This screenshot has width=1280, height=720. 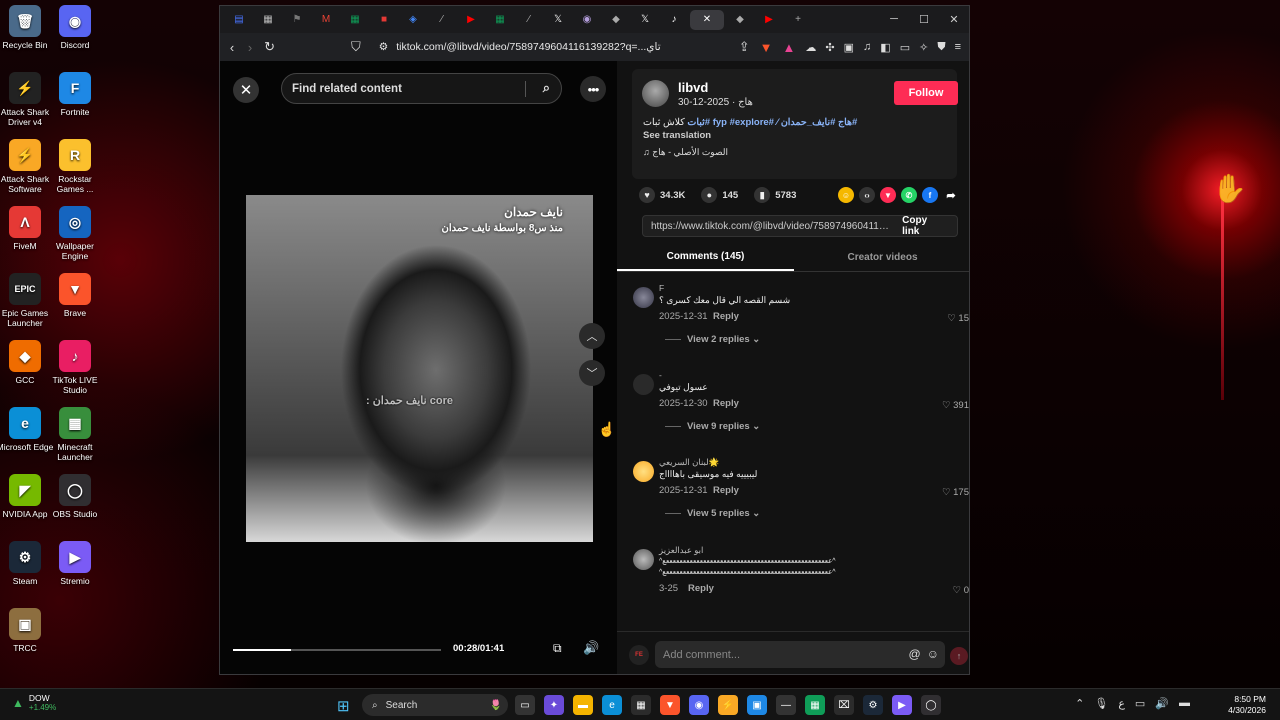 What do you see at coordinates (775, 195) in the screenshot?
I see `save-button: ▮ 5783` at bounding box center [775, 195].